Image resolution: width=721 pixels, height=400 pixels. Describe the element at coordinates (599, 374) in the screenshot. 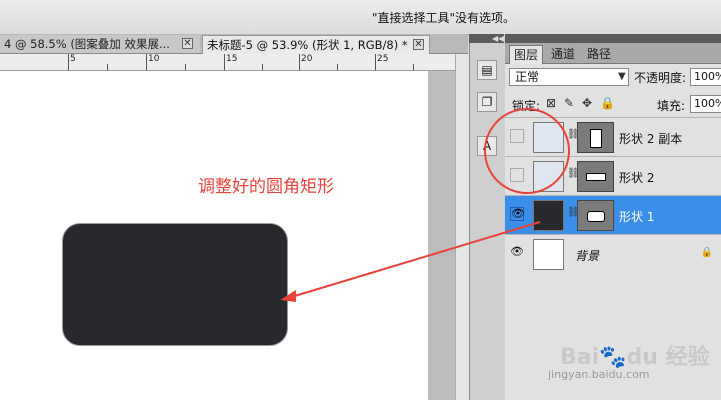

I see `watermark-url: jingyan.baidu.com` at that location.